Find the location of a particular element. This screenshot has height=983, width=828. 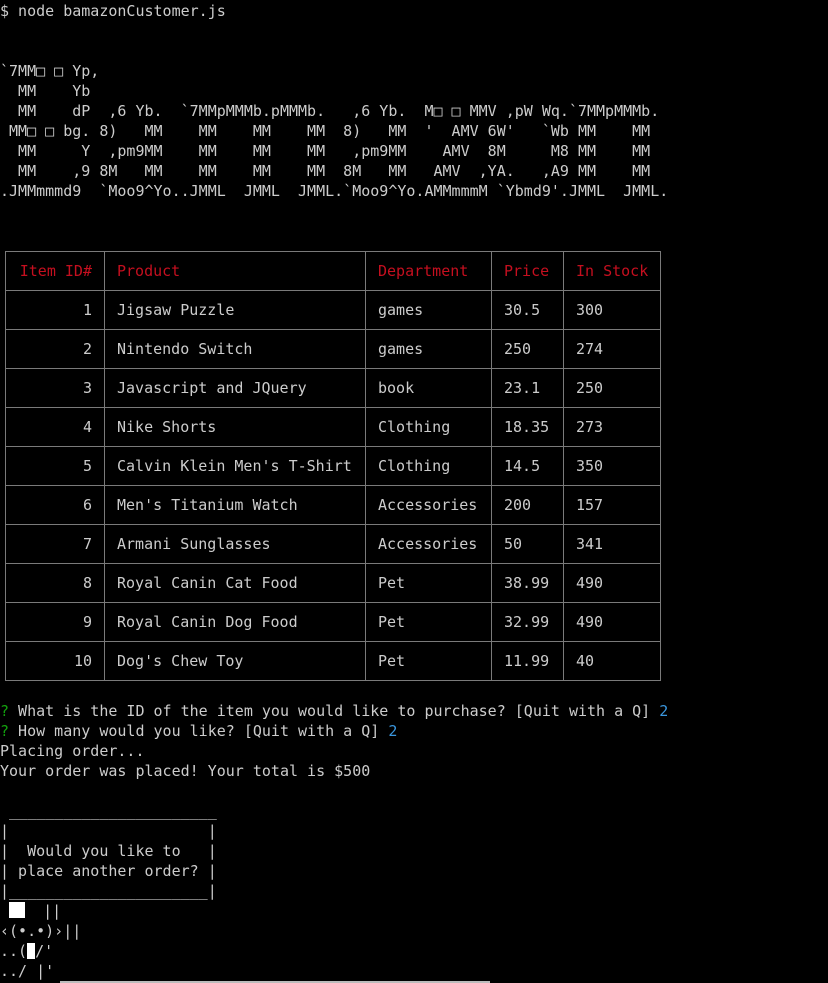

cell-stock: 250 is located at coordinates (612, 388).